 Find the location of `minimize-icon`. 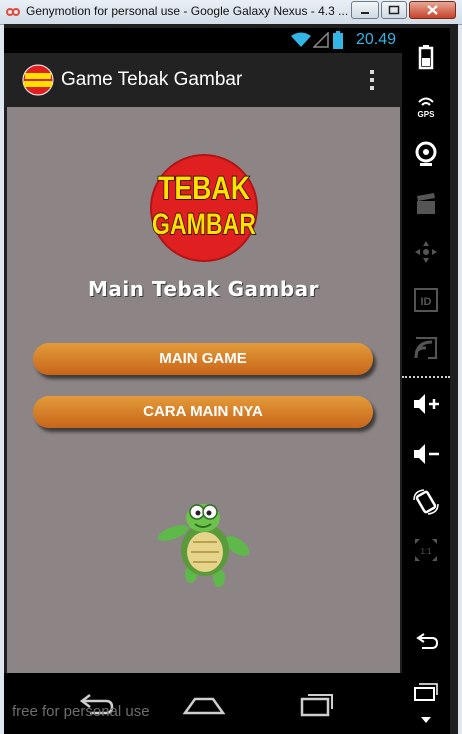

minimize-icon is located at coordinates (365, 13).